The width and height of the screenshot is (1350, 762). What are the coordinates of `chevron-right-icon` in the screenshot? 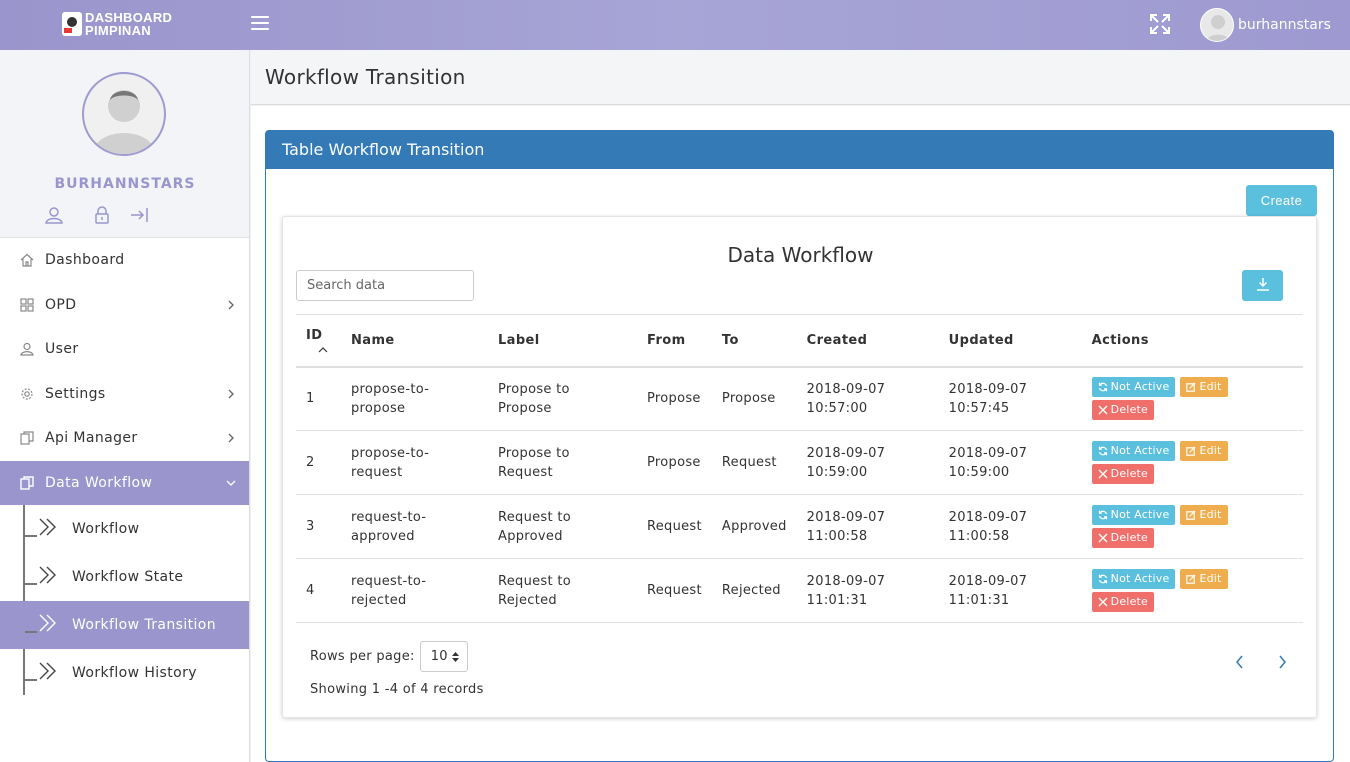 It's located at (231, 438).